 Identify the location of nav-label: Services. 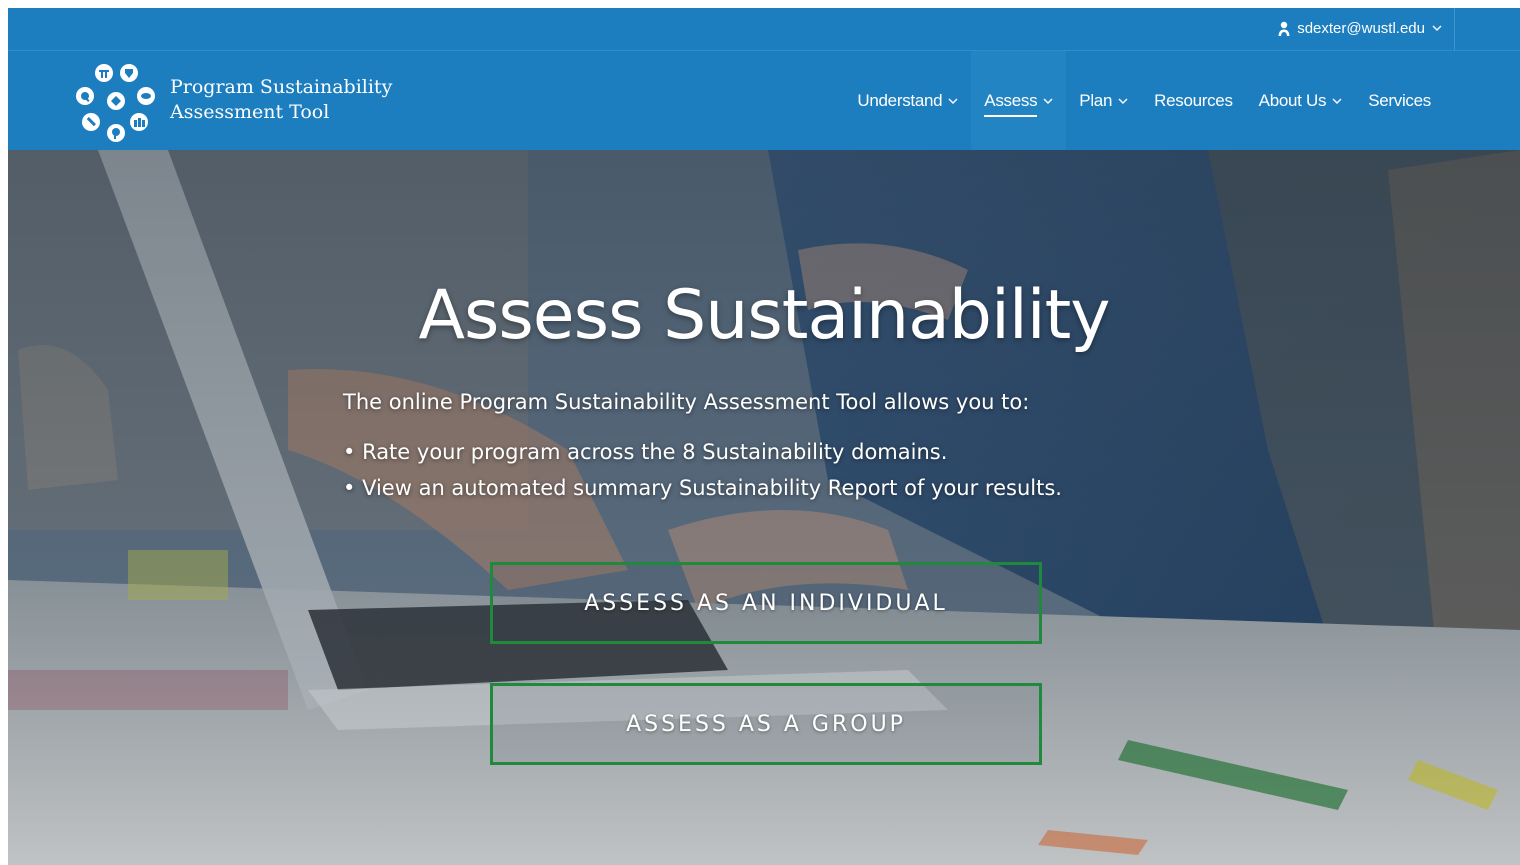
(1399, 100).